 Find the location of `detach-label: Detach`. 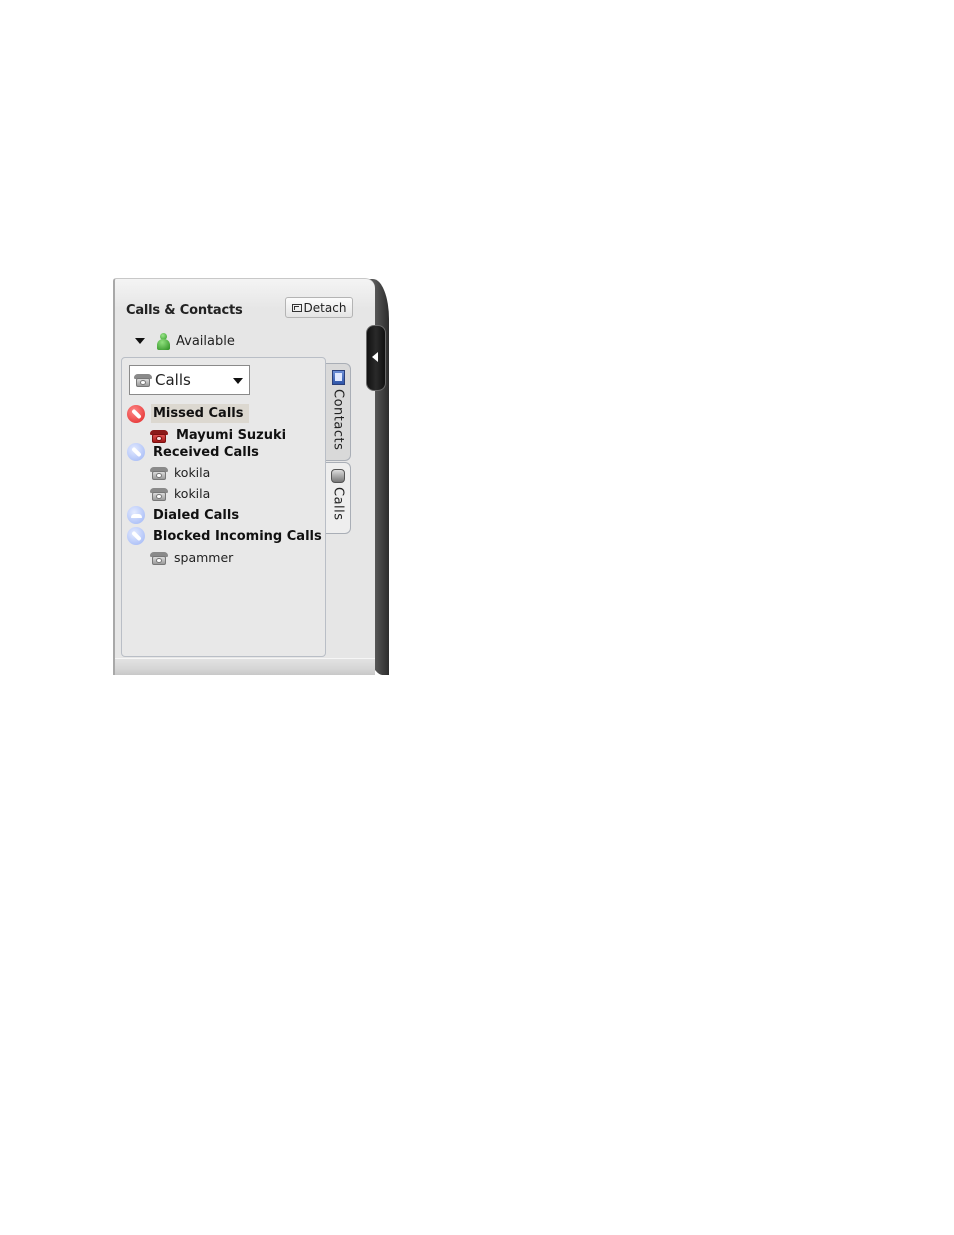

detach-label: Detach is located at coordinates (325, 307).